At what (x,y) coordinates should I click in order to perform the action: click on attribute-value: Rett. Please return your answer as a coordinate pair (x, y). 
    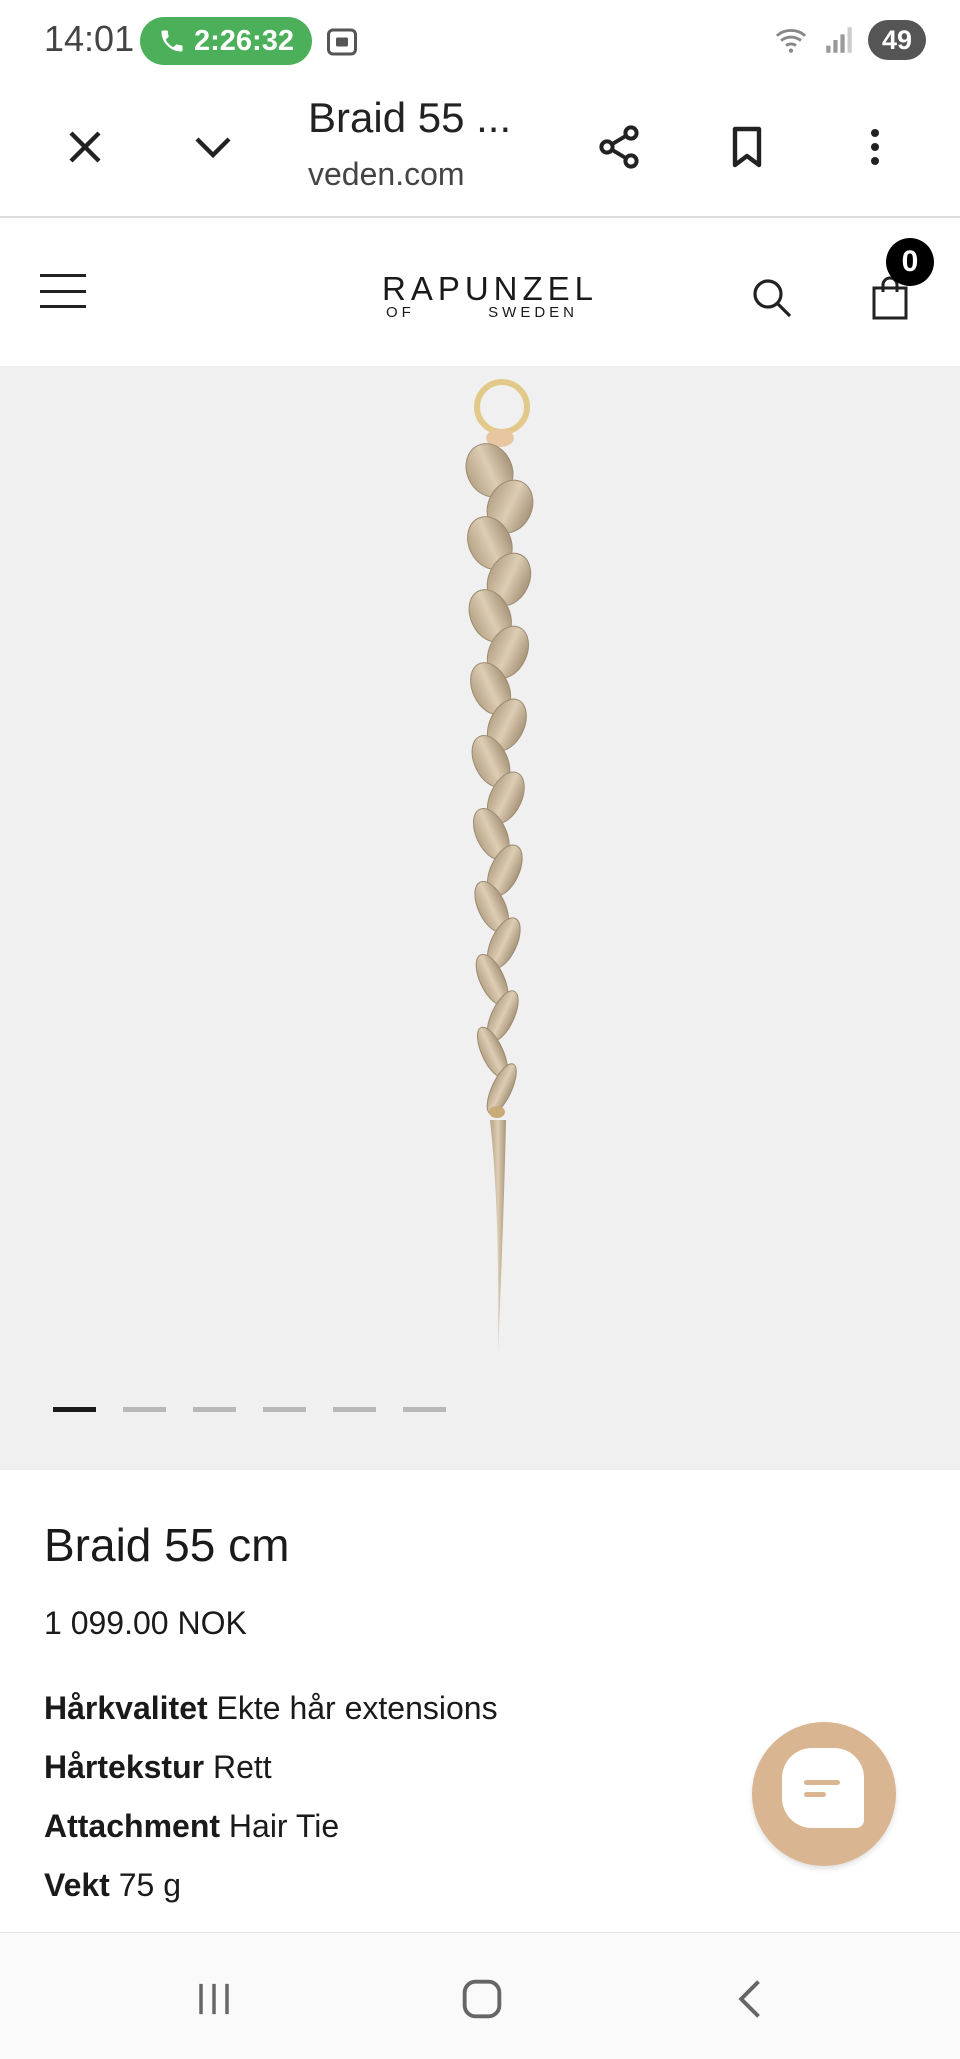
    Looking at the image, I should click on (242, 1767).